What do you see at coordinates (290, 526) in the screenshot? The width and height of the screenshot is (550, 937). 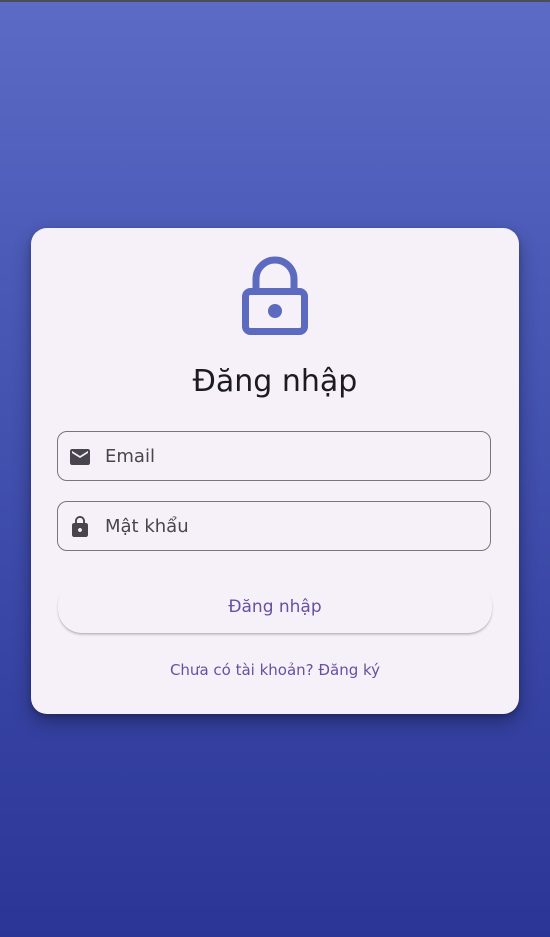 I see `password-input` at bounding box center [290, 526].